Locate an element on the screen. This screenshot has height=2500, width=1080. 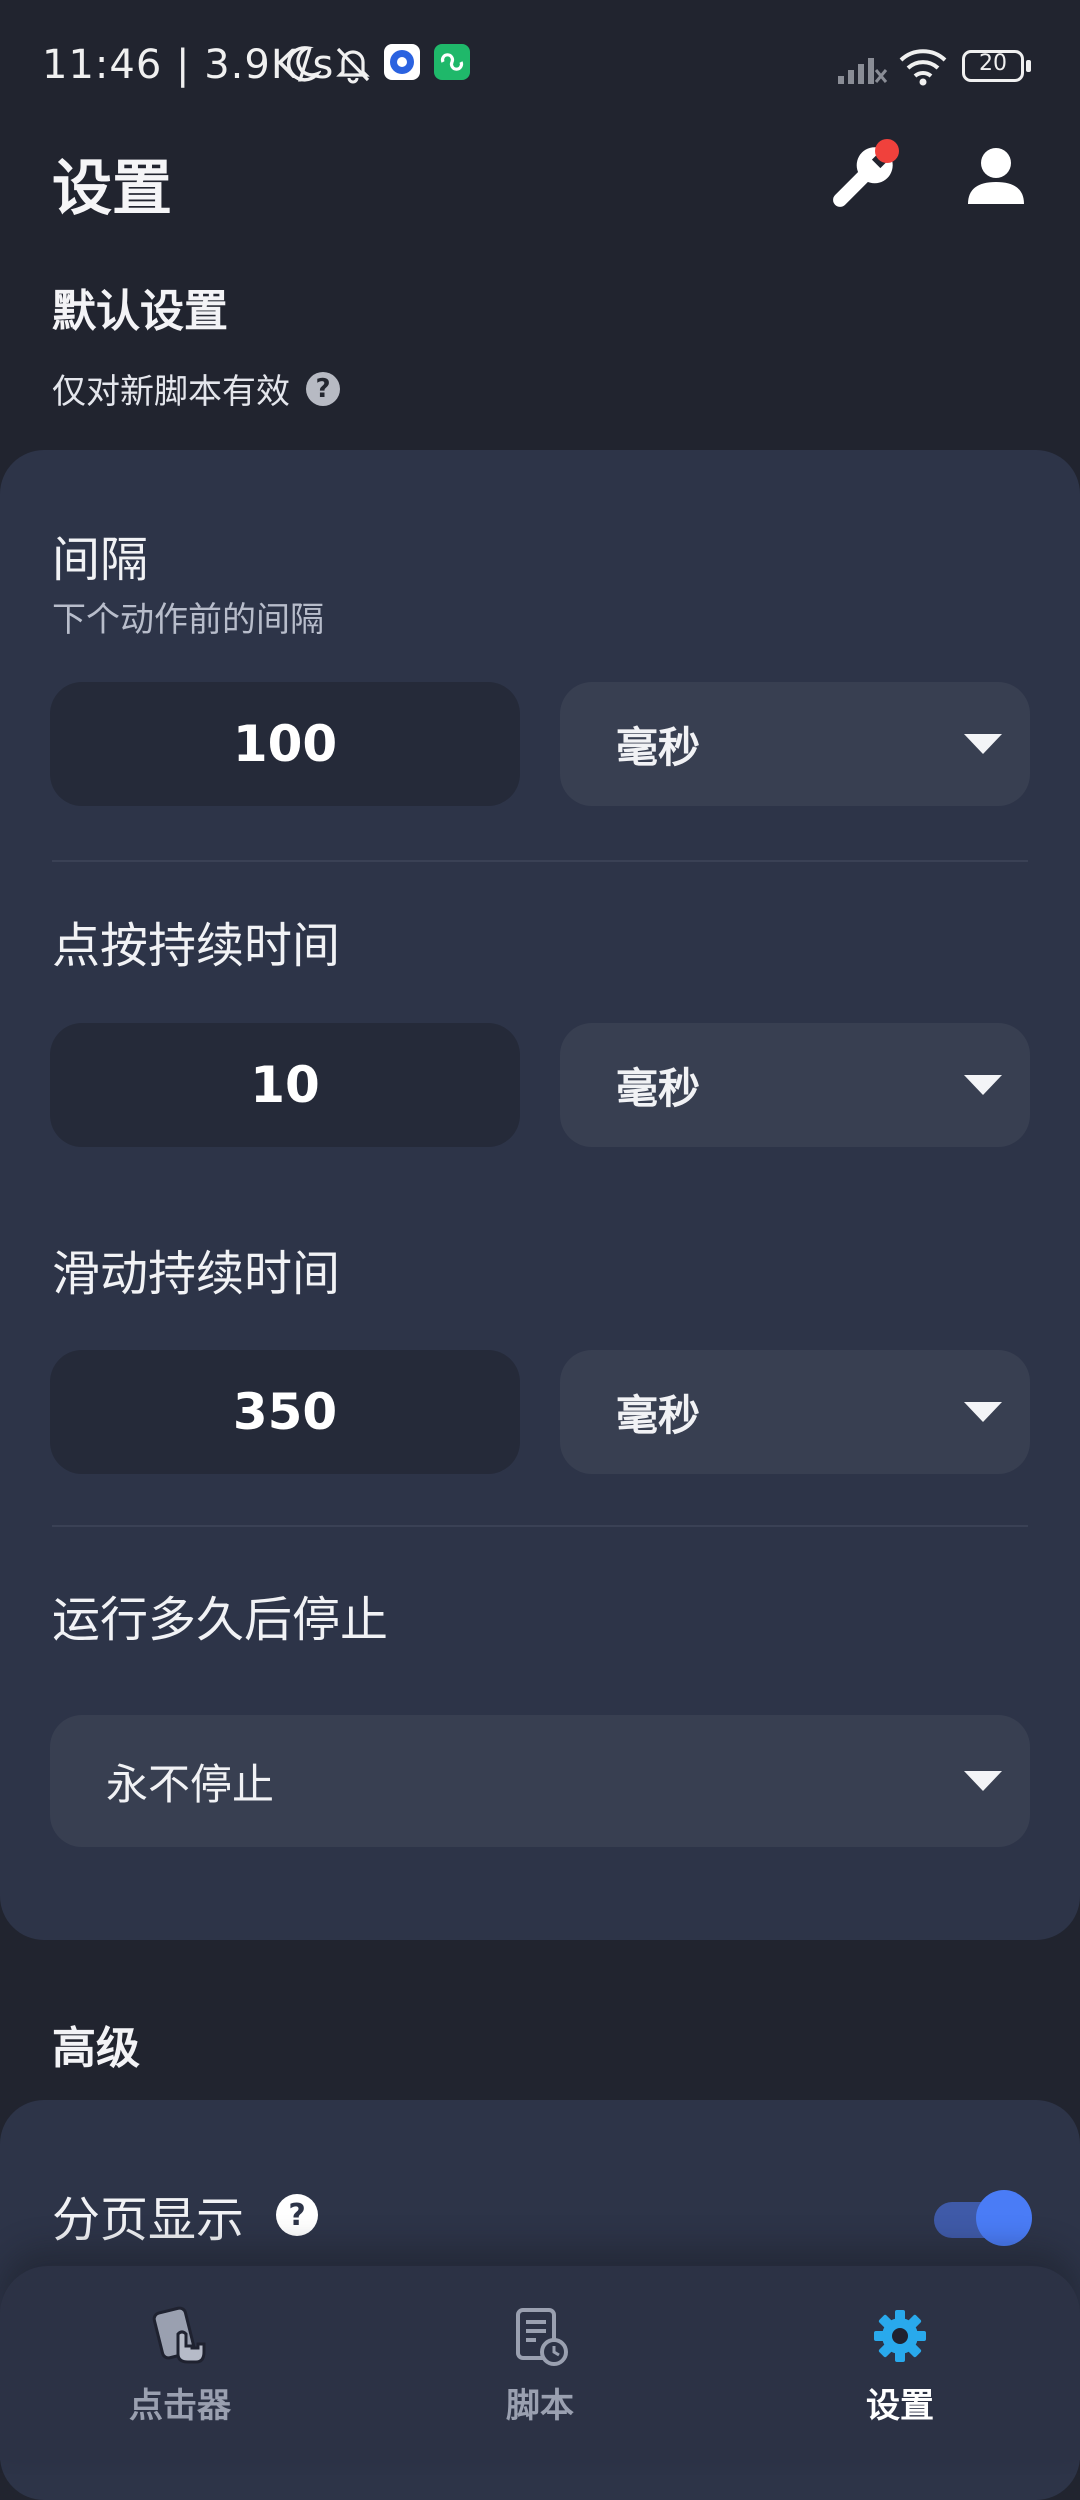
swipe-duration-unit-value: 毫秒 is located at coordinates (658, 1415).